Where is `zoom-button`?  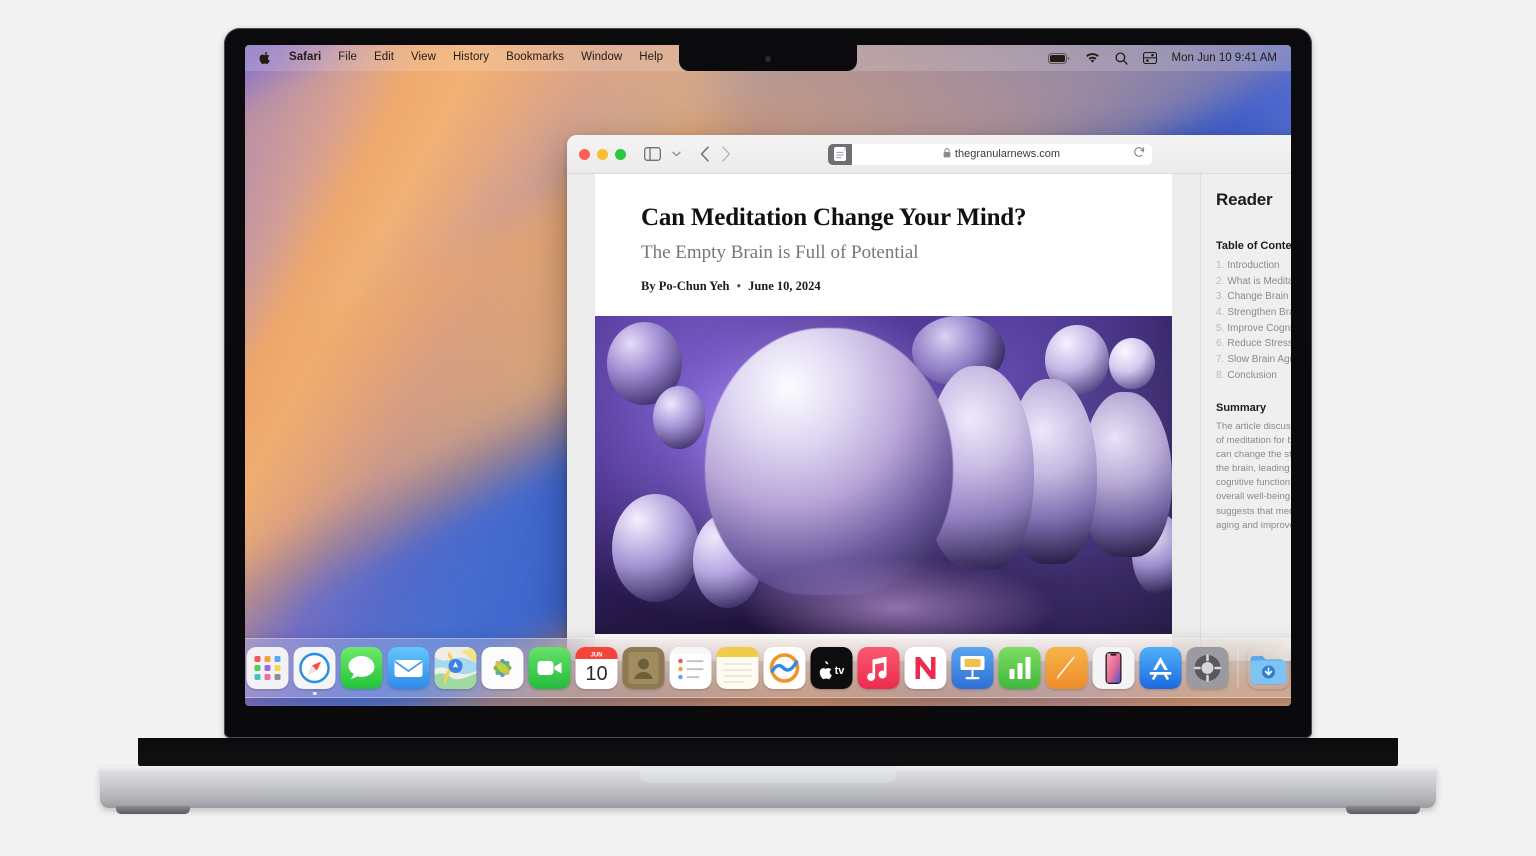
zoom-button is located at coordinates (620, 154).